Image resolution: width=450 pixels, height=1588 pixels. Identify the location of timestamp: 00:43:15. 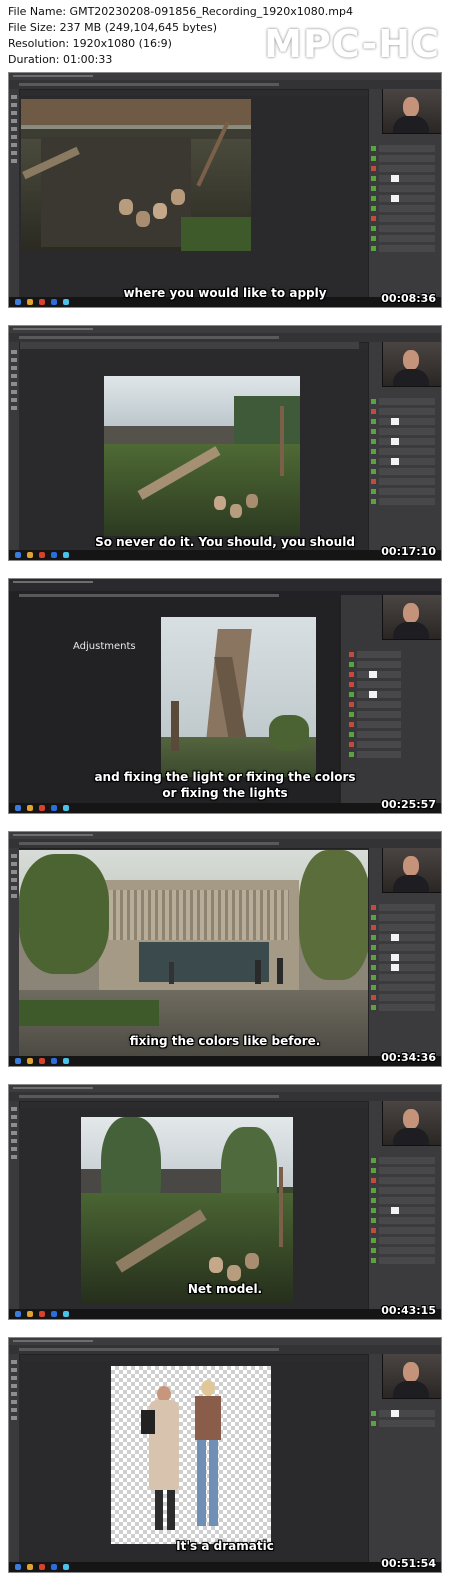
(408, 1310).